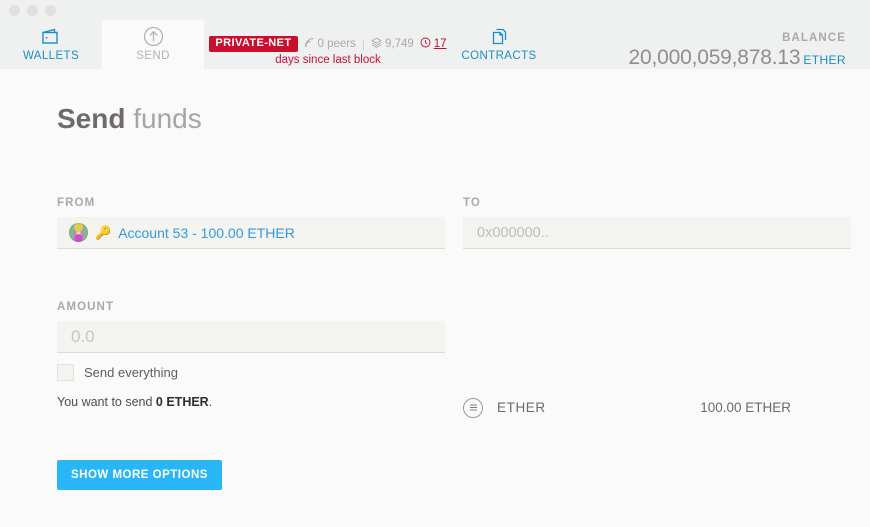 This screenshot has height=527, width=870. Describe the element at coordinates (106, 402) in the screenshot. I see `send-summary-prefix: You want to send` at that location.